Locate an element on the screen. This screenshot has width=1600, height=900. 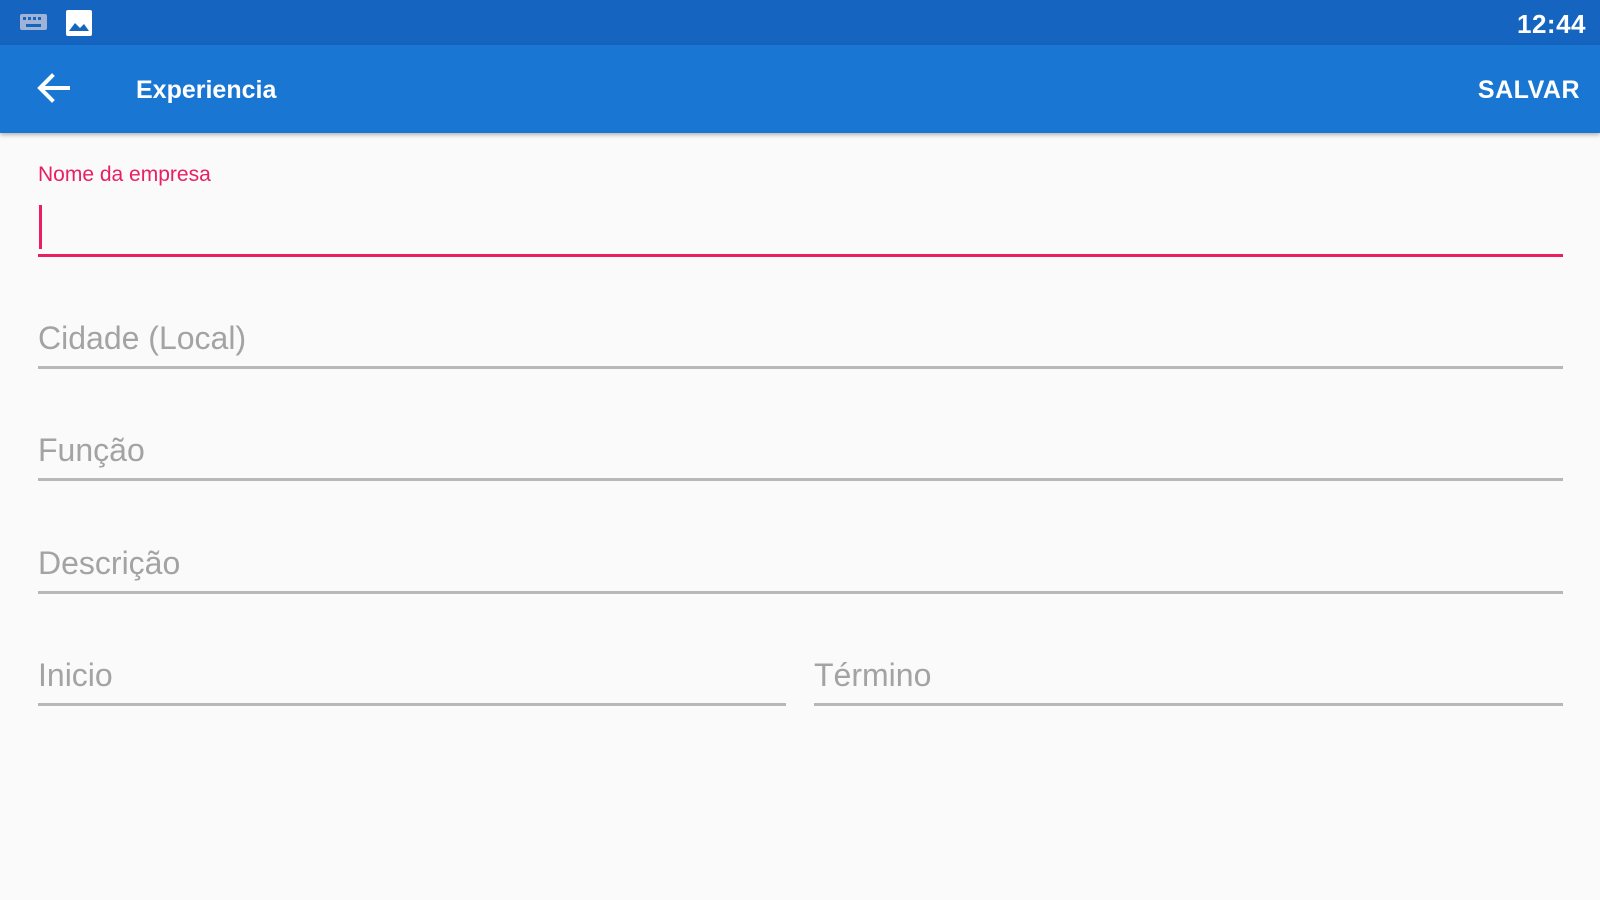
end-date-underline is located at coordinates (1188, 704).